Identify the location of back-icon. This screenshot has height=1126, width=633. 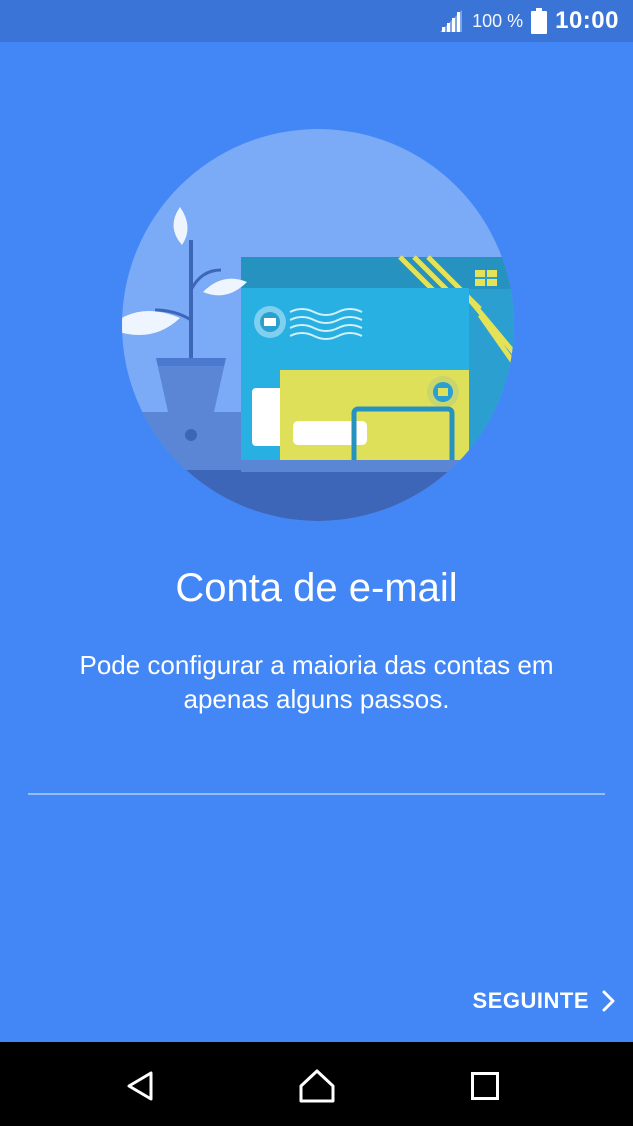
(140, 1086).